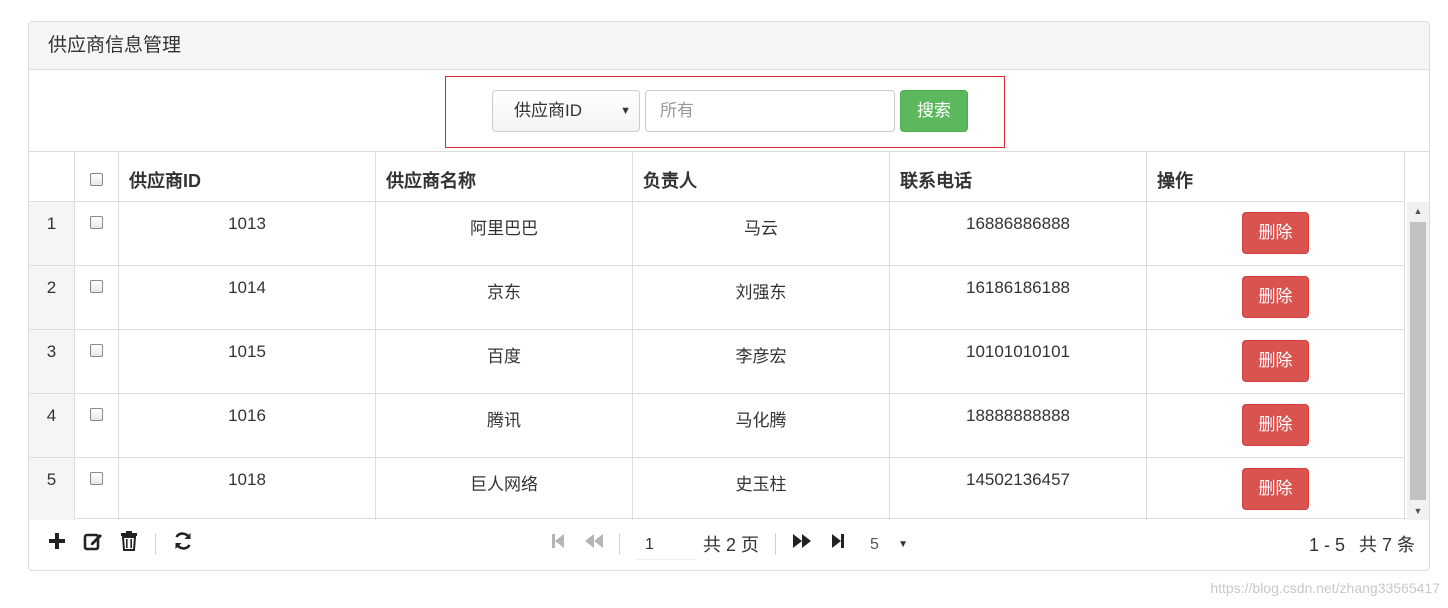  What do you see at coordinates (802, 544) in the screenshot?
I see `next-page-icon` at bounding box center [802, 544].